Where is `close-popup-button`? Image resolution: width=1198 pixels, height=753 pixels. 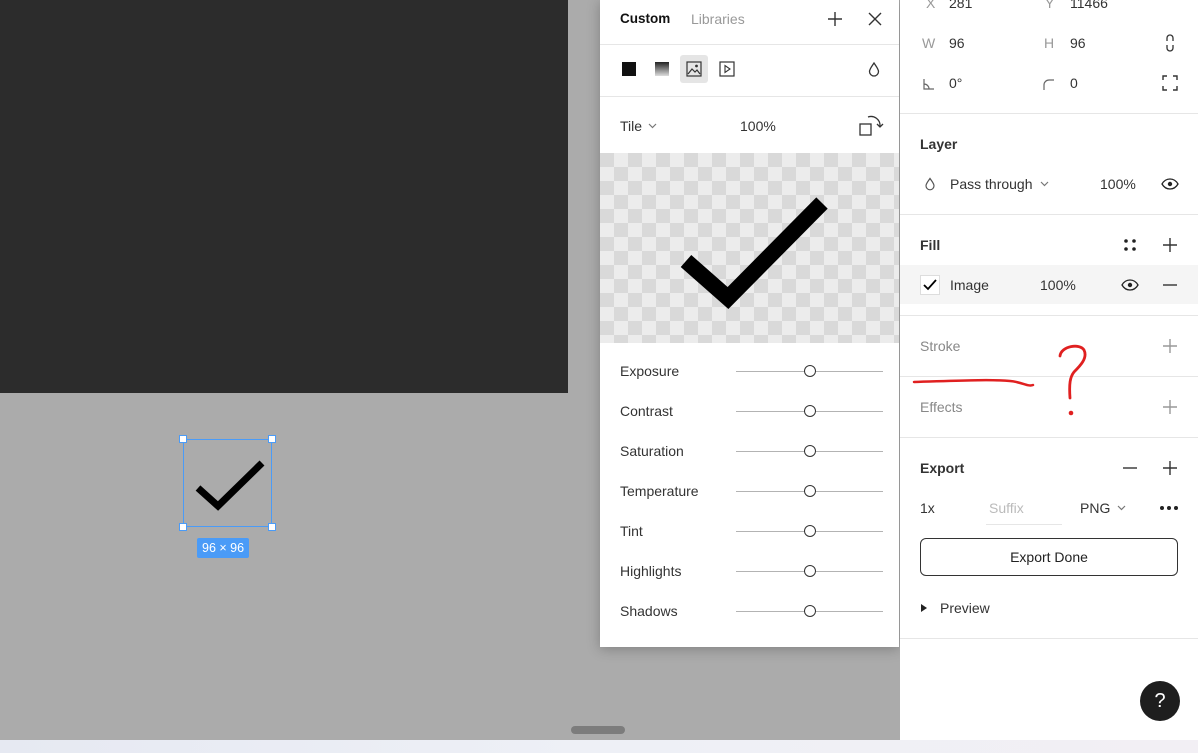
close-popup-button is located at coordinates (875, 19).